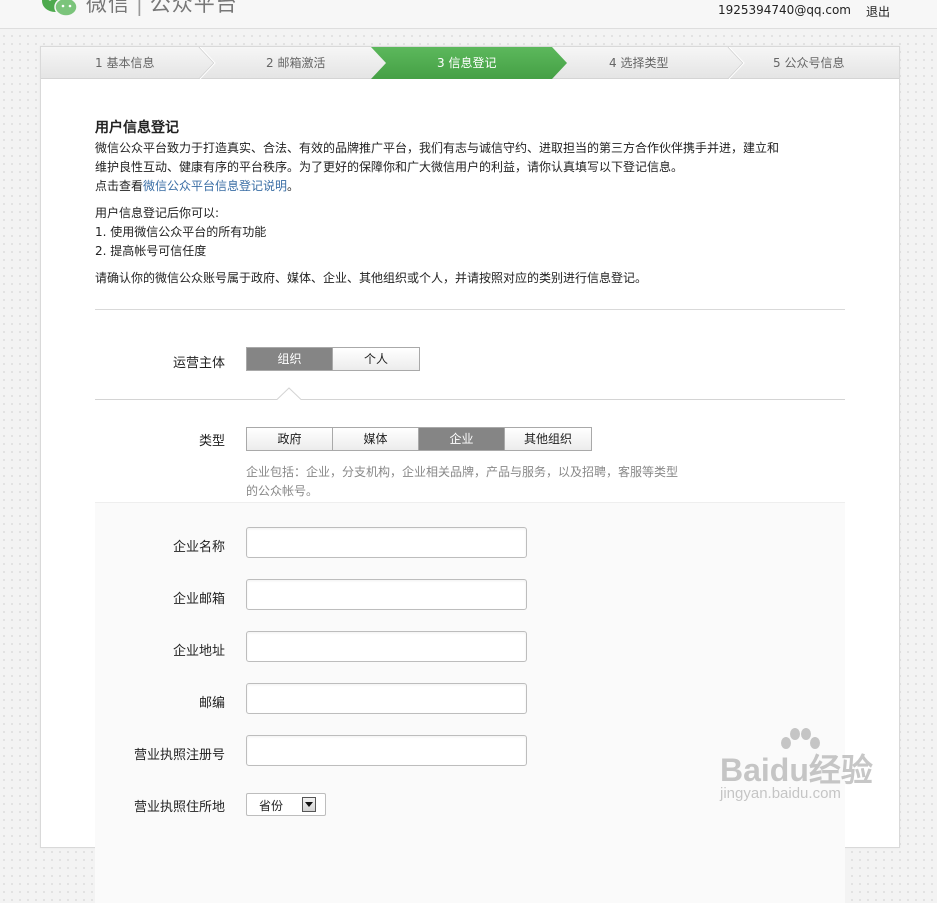 Image resolution: width=937 pixels, height=903 pixels. What do you see at coordinates (108, 8) in the screenshot?
I see `brand-main-text: 微信` at bounding box center [108, 8].